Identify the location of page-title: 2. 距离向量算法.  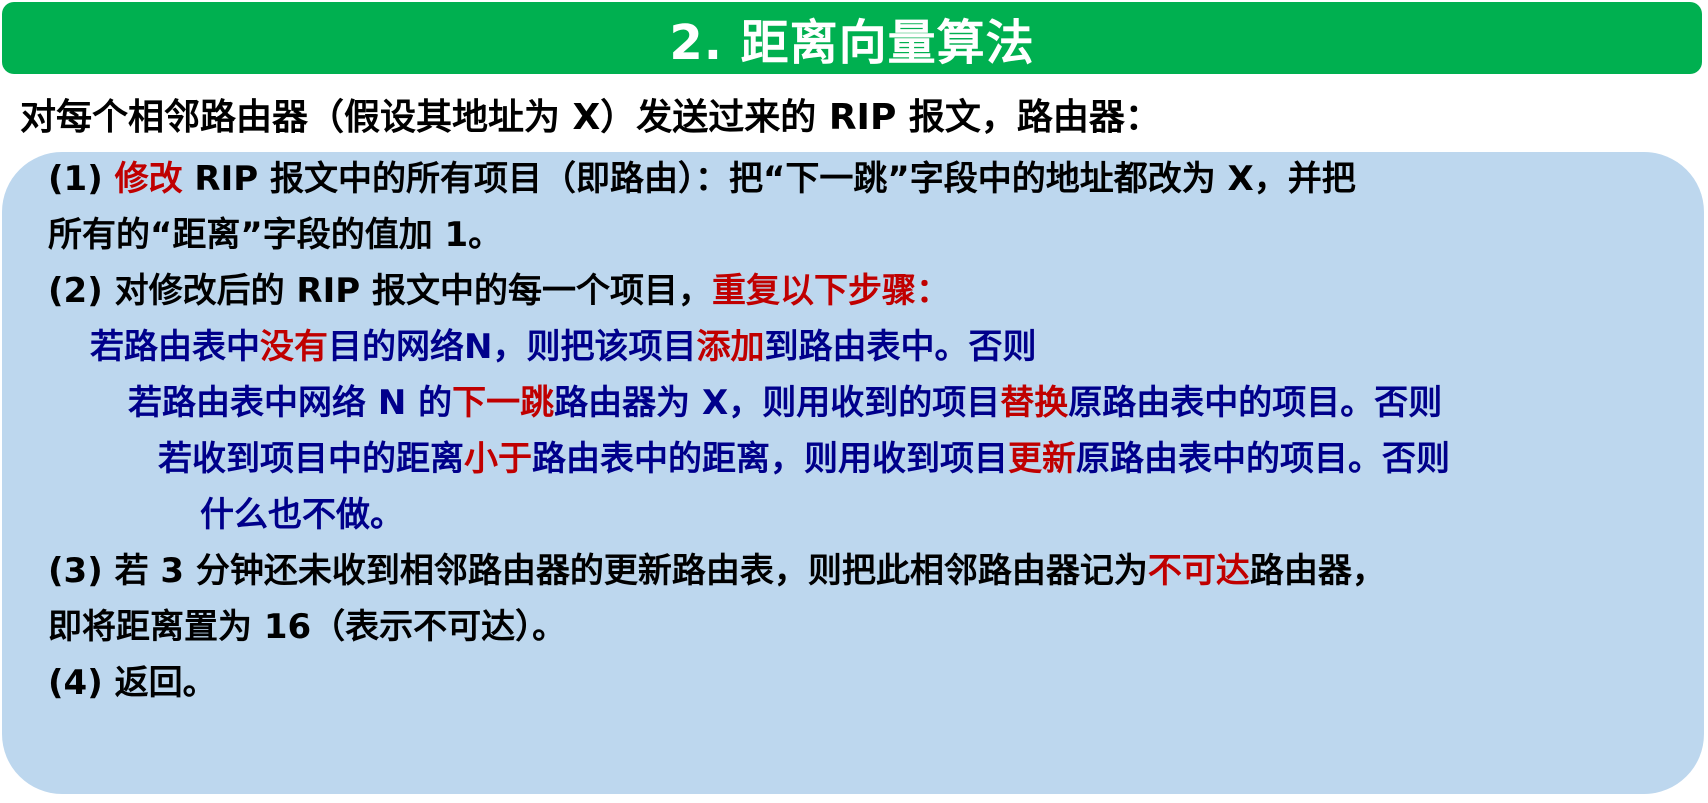
(852, 43).